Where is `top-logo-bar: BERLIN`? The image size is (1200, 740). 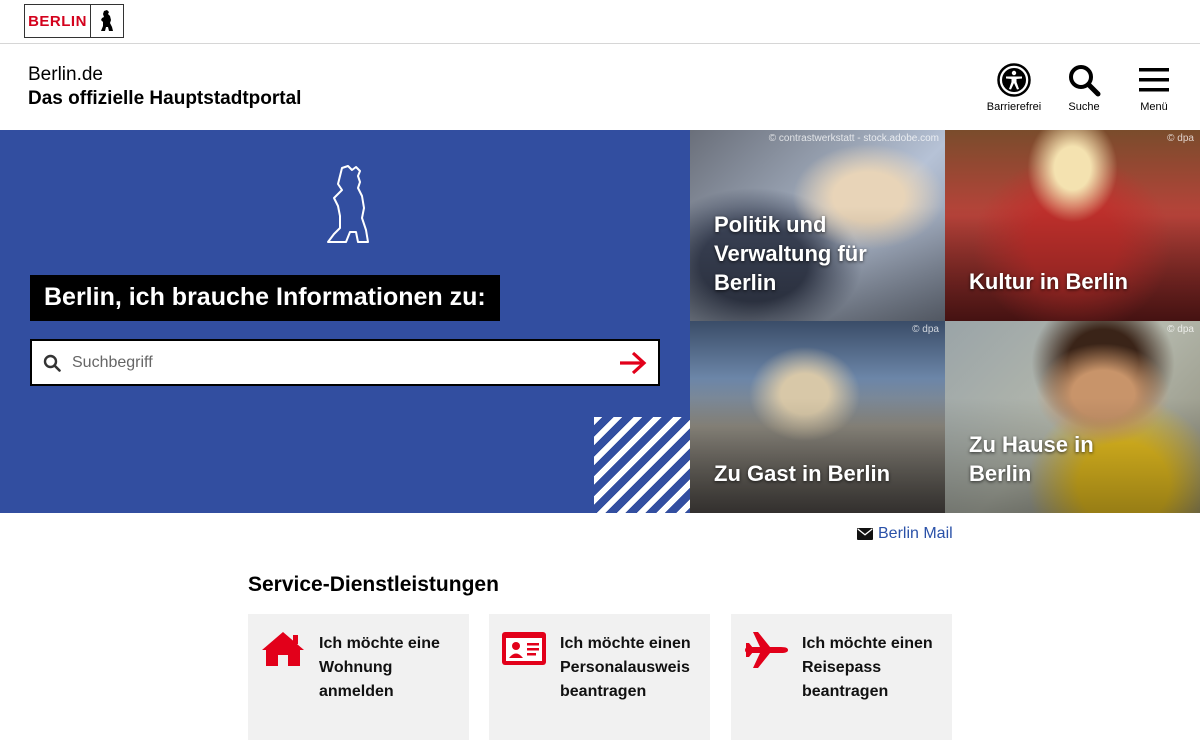 top-logo-bar: BERLIN is located at coordinates (600, 22).